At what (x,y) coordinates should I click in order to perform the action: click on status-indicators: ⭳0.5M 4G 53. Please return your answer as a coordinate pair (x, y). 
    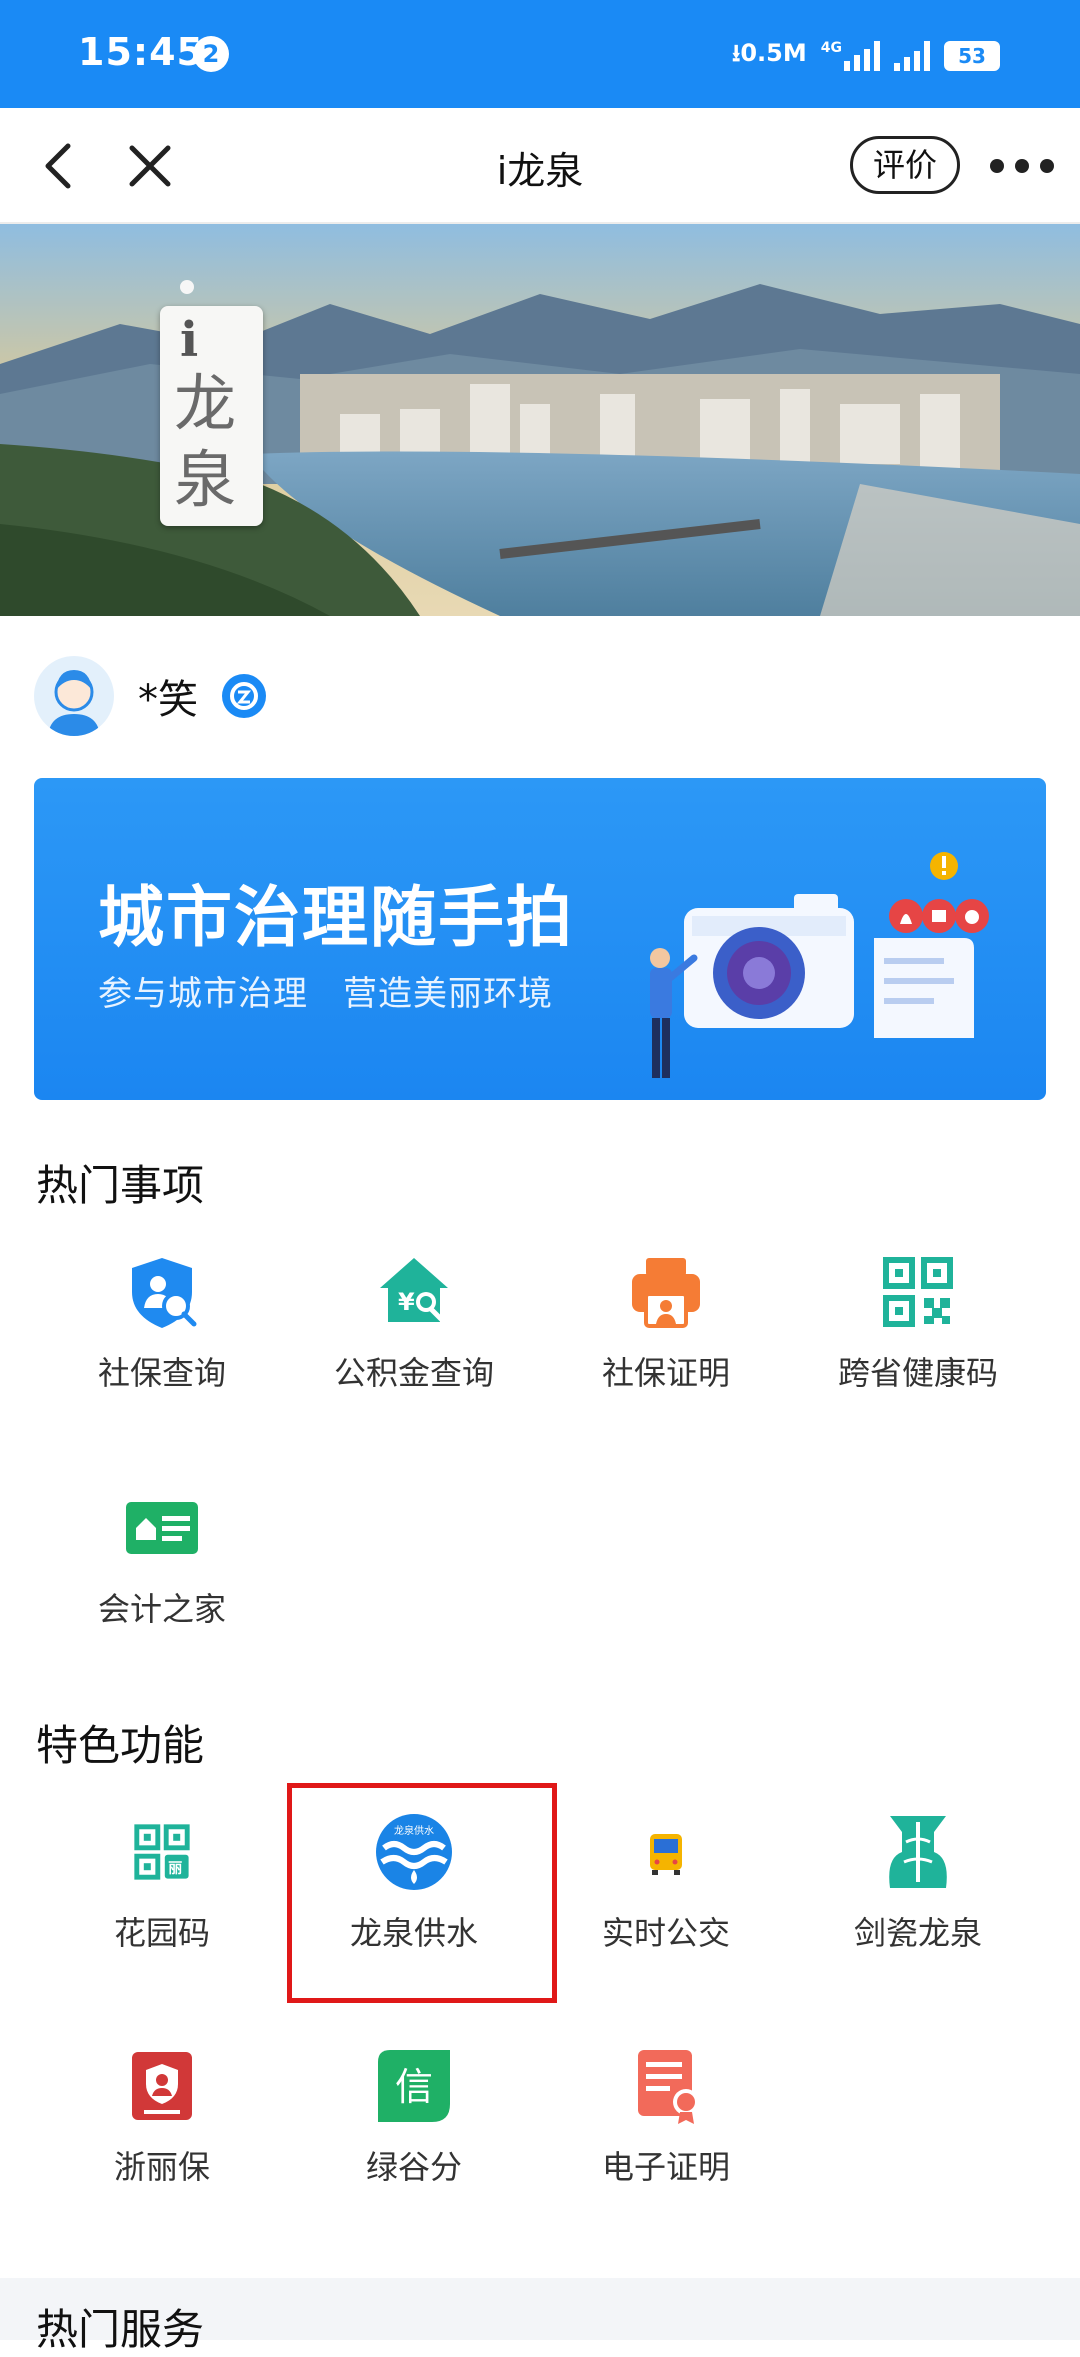
    Looking at the image, I should click on (866, 56).